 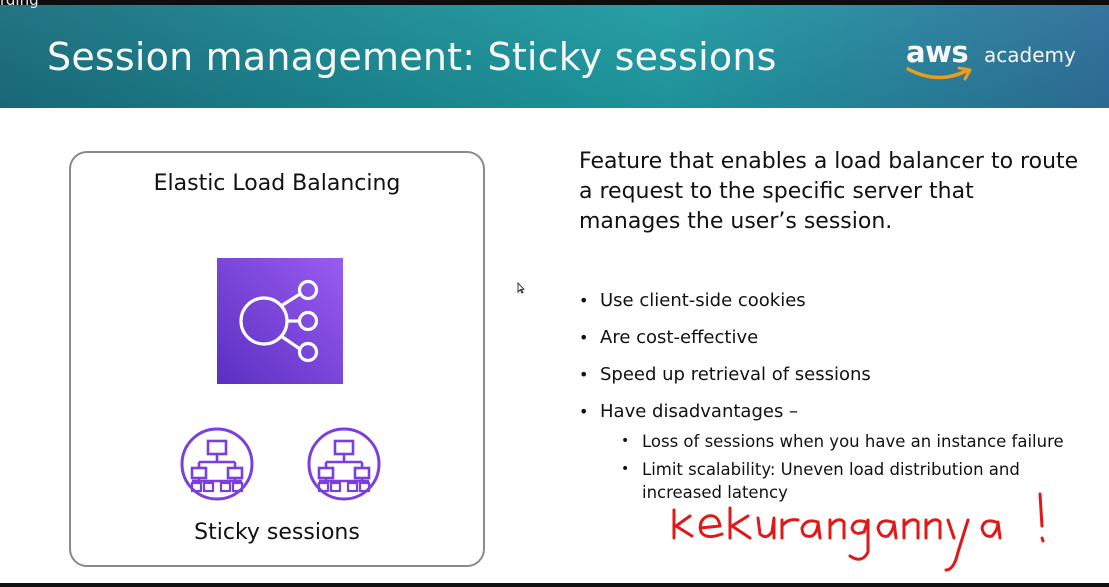 What do you see at coordinates (280, 321) in the screenshot?
I see `elastic-load-balancing-icon` at bounding box center [280, 321].